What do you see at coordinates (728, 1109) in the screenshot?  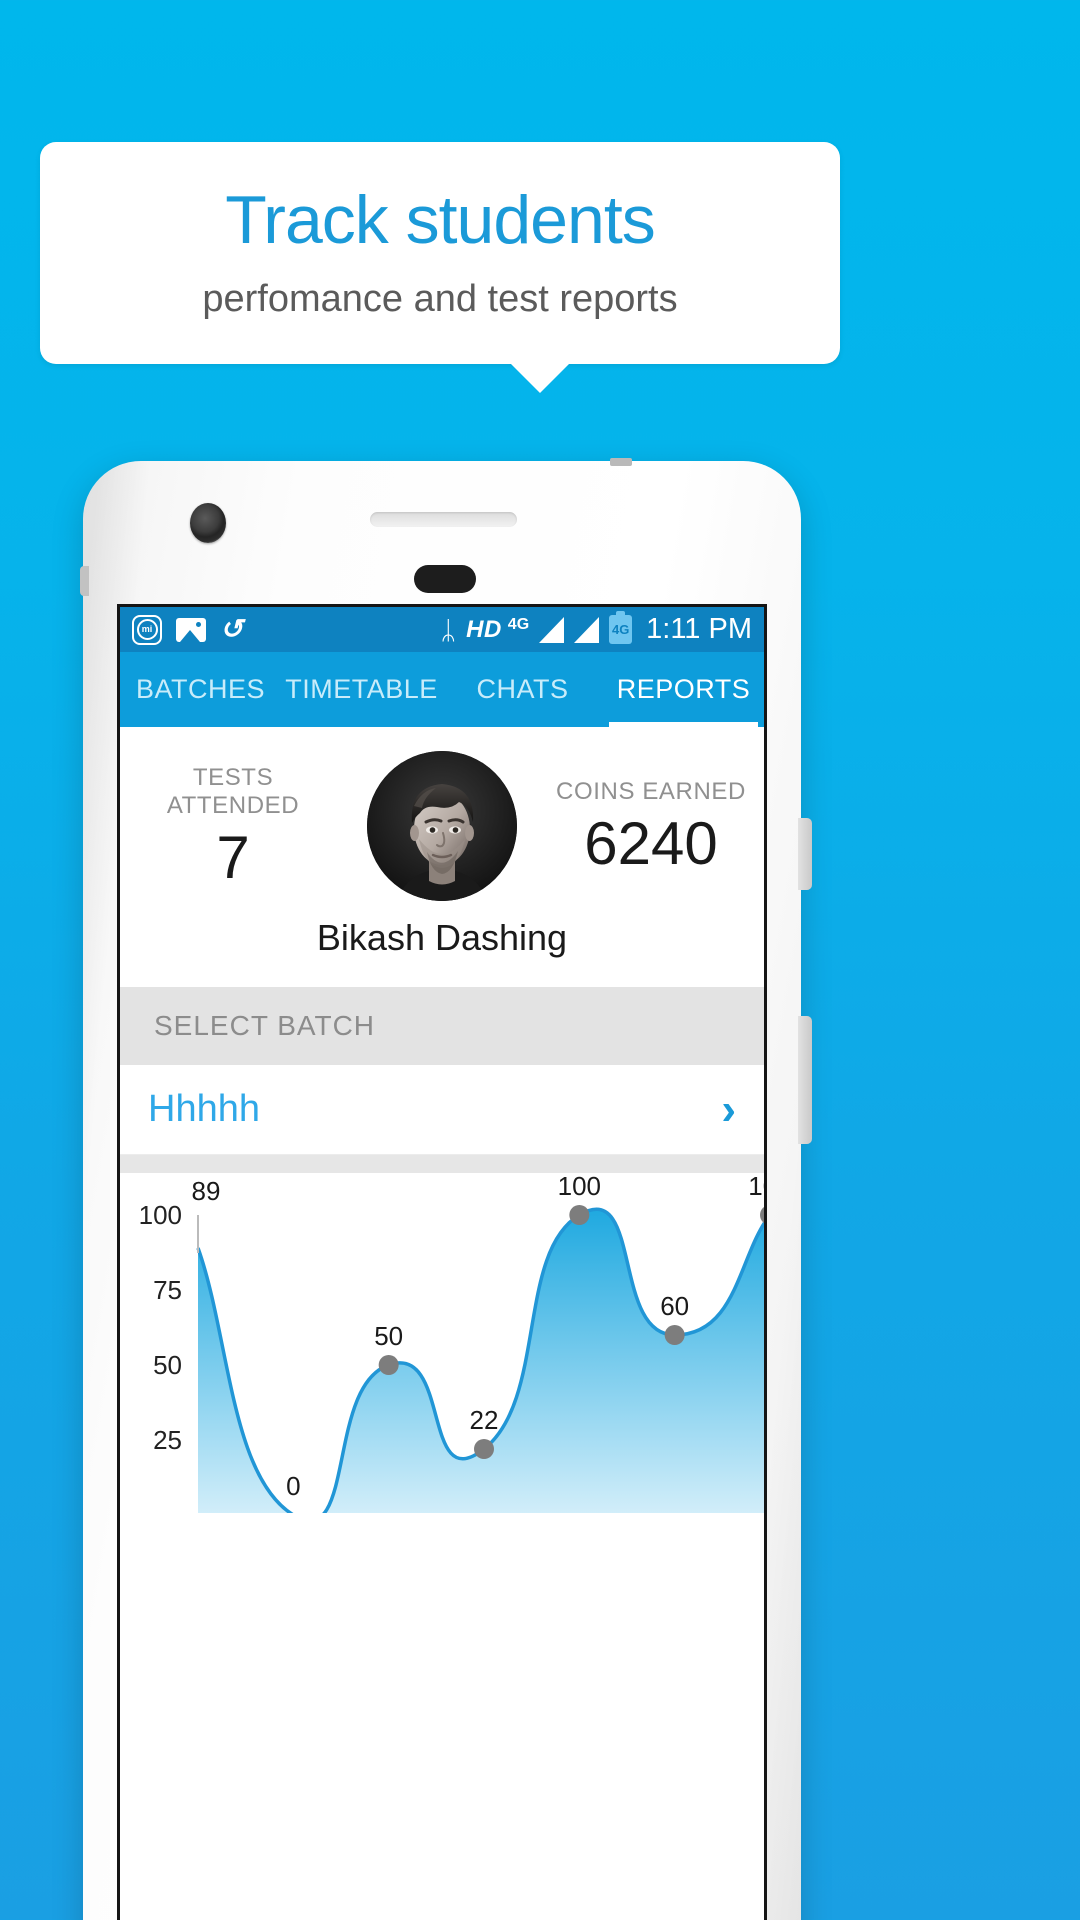 I see `chevron-right-icon: ›` at bounding box center [728, 1109].